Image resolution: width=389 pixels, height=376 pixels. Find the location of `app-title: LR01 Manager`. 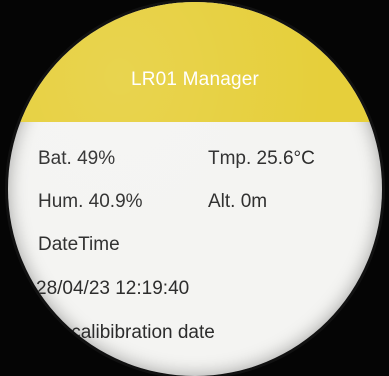

app-title: LR01 Manager is located at coordinates (195, 79).